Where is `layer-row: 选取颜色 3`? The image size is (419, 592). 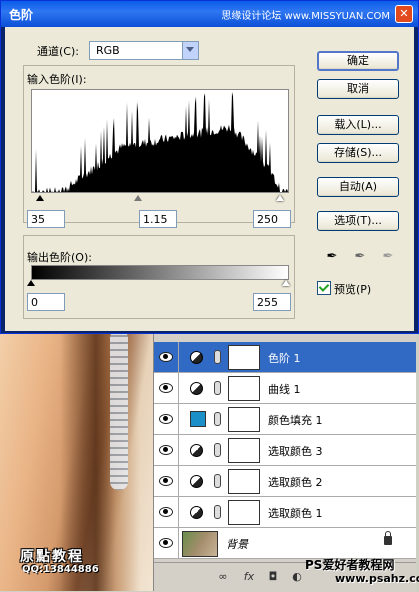 layer-row: 选取颜色 3 is located at coordinates (285, 450).